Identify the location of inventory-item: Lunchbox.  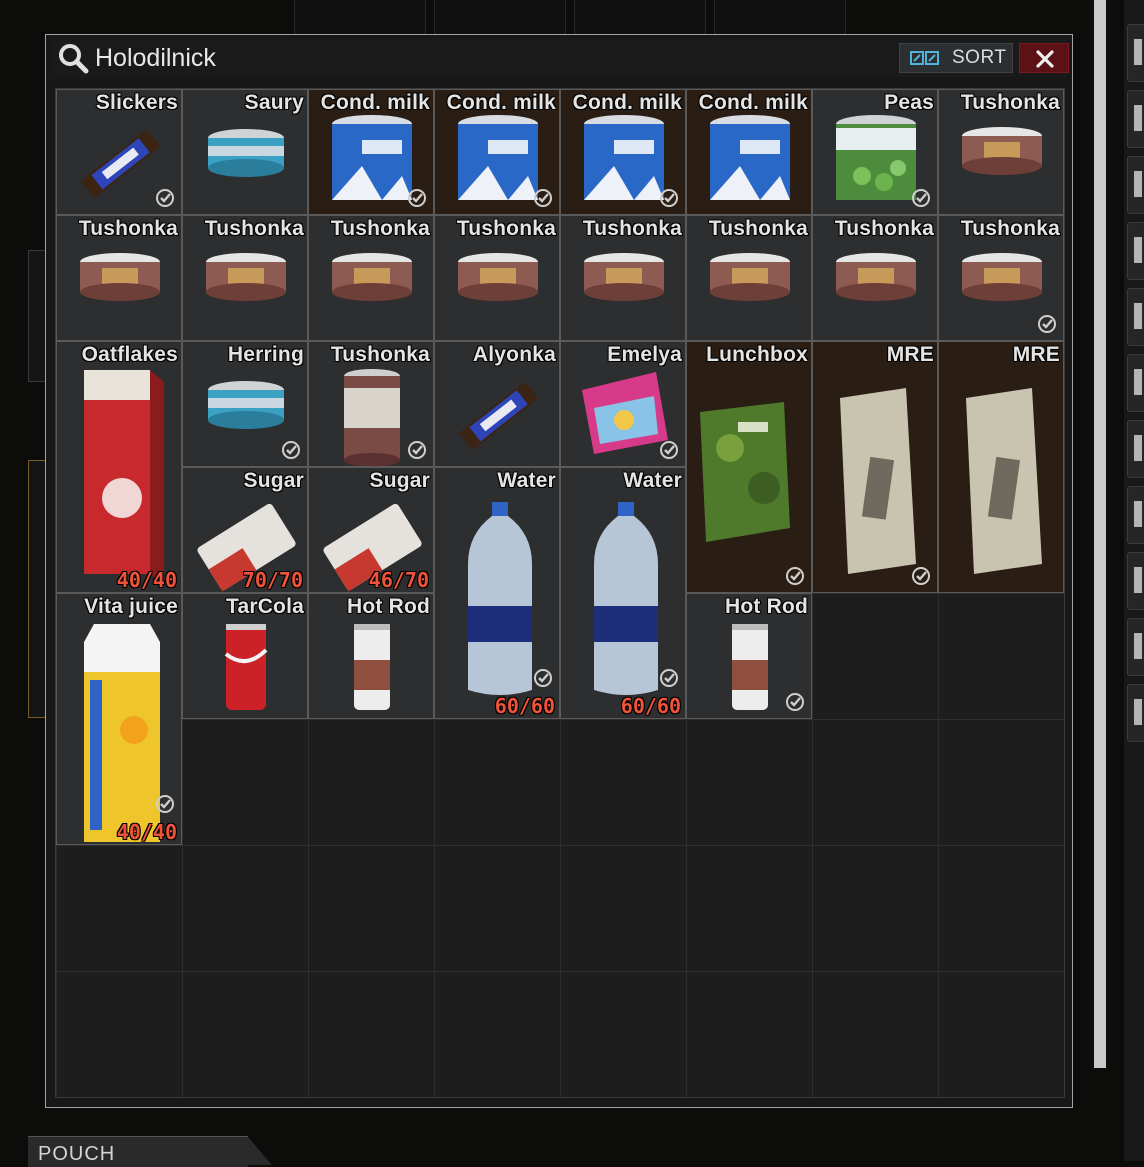
(749, 467).